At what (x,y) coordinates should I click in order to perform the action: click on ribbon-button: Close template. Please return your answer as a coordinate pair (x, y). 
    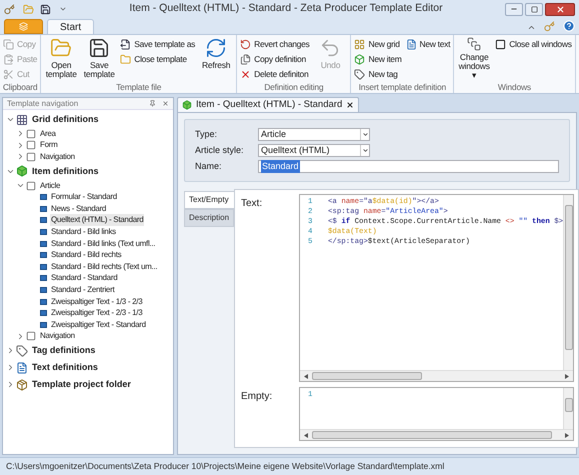
    Looking at the image, I should click on (158, 59).